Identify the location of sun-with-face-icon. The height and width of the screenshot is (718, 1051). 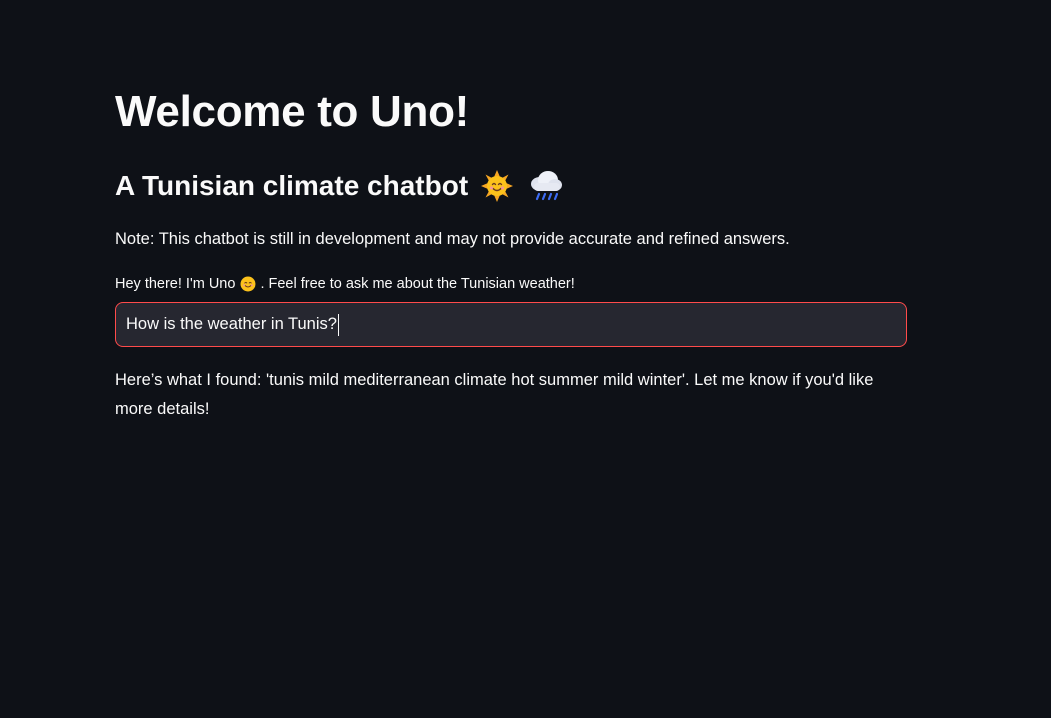
(497, 186).